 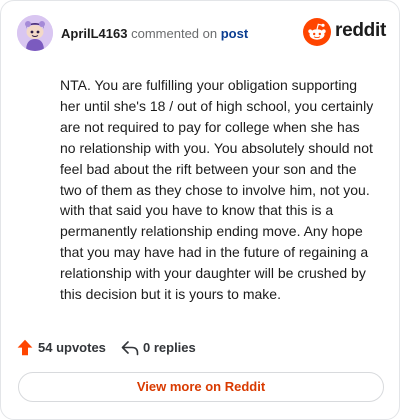 I want to click on comment-header: AprilL4163 commented on post reddit, so click(x=201, y=33).